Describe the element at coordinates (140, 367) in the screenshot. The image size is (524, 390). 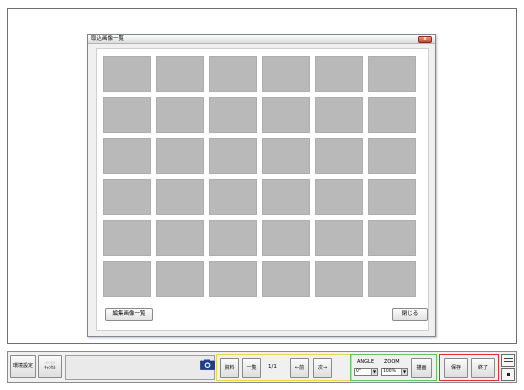
I see `status-field` at that location.